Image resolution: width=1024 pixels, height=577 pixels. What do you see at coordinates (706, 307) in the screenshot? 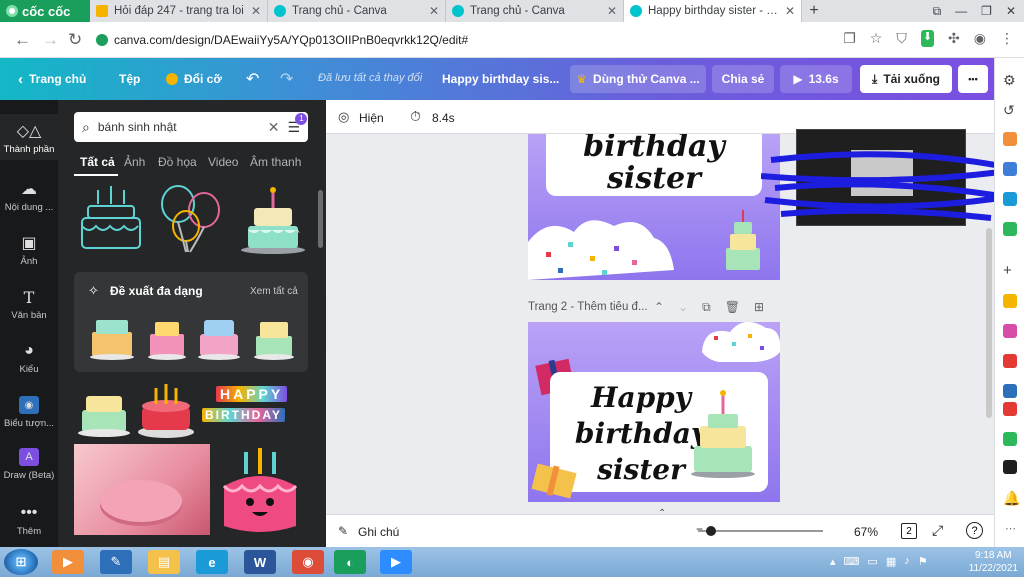
I see `duplicate-page-icon: ⧉` at bounding box center [706, 307].